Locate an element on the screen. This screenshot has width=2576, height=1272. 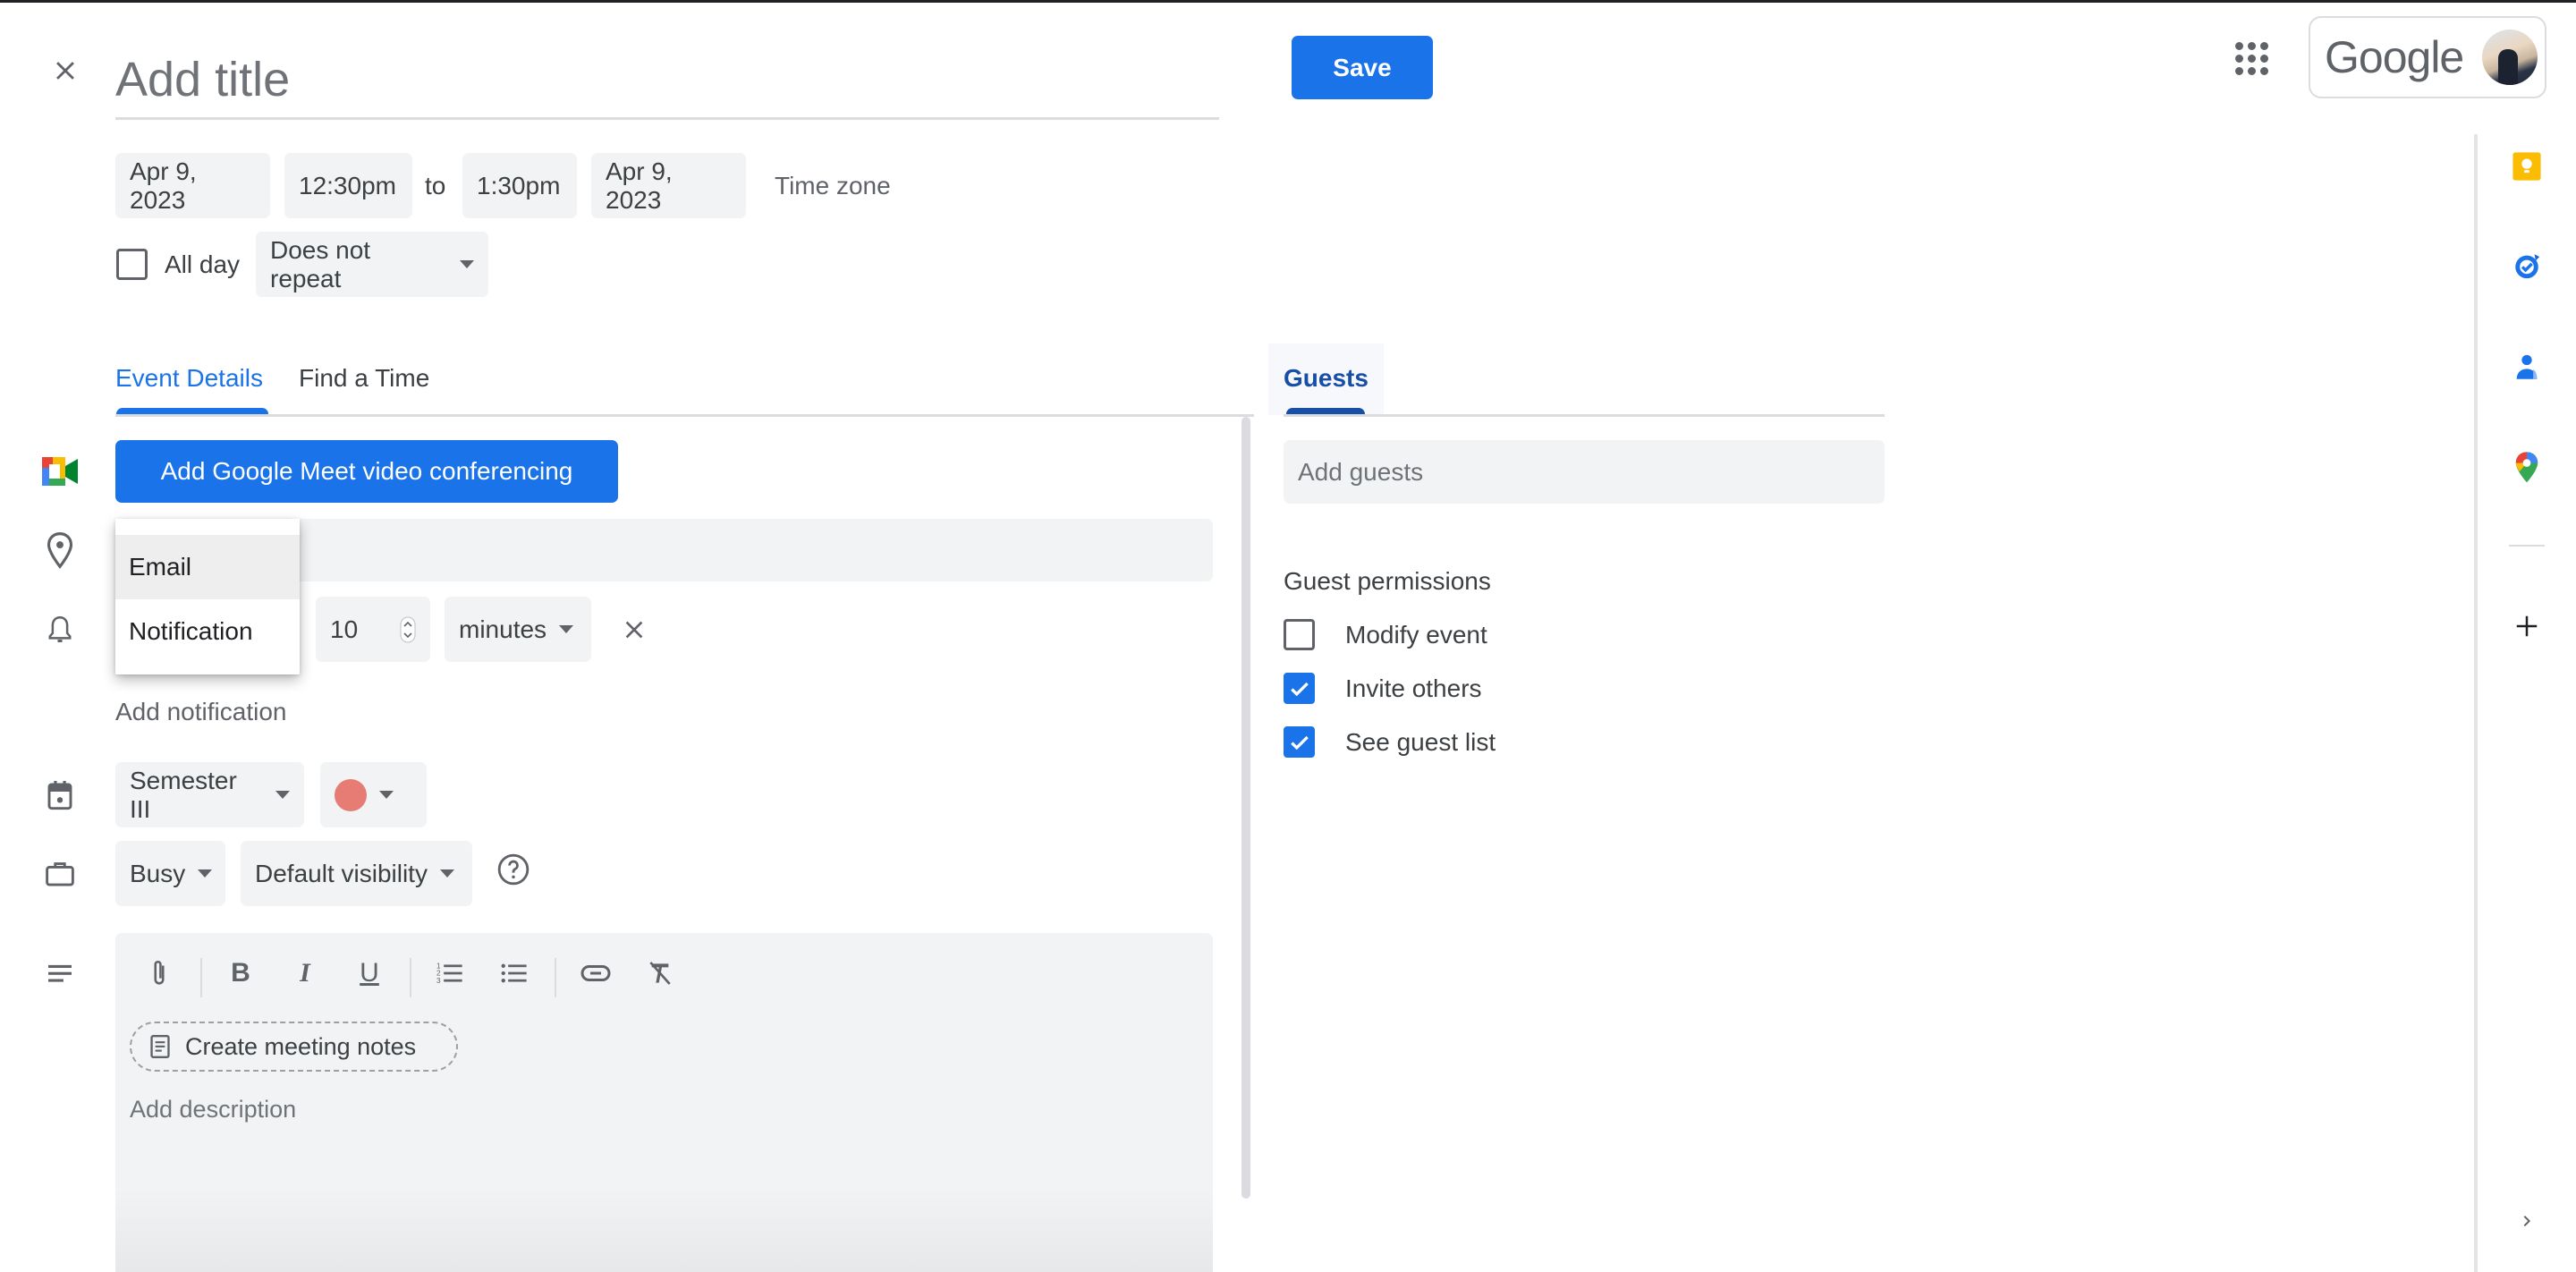
link-icon is located at coordinates (595, 973).